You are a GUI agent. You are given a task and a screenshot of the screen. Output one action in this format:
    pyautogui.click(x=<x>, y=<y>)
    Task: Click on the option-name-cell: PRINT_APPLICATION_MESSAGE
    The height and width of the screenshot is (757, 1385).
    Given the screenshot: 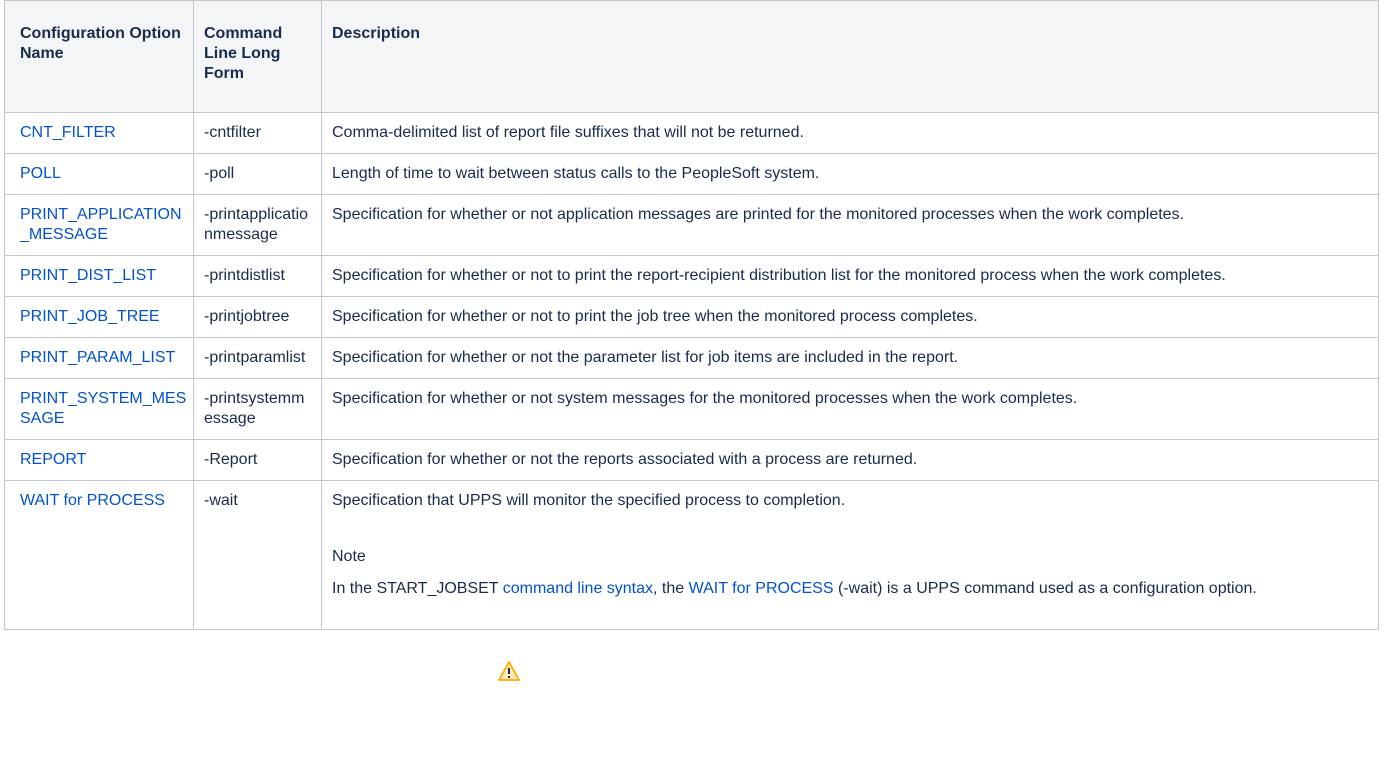 What is the action you would take?
    pyautogui.click(x=99, y=225)
    